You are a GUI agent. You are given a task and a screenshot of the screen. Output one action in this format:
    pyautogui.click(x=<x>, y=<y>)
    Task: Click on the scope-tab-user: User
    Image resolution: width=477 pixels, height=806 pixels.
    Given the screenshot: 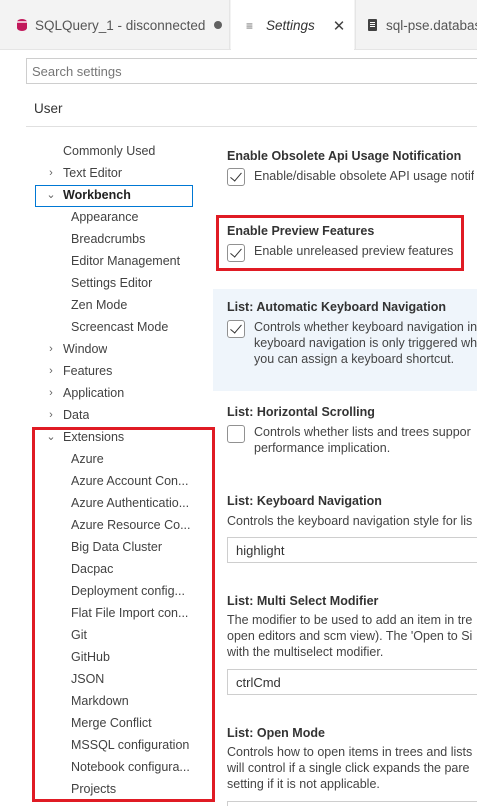 What is the action you would take?
    pyautogui.click(x=48, y=108)
    